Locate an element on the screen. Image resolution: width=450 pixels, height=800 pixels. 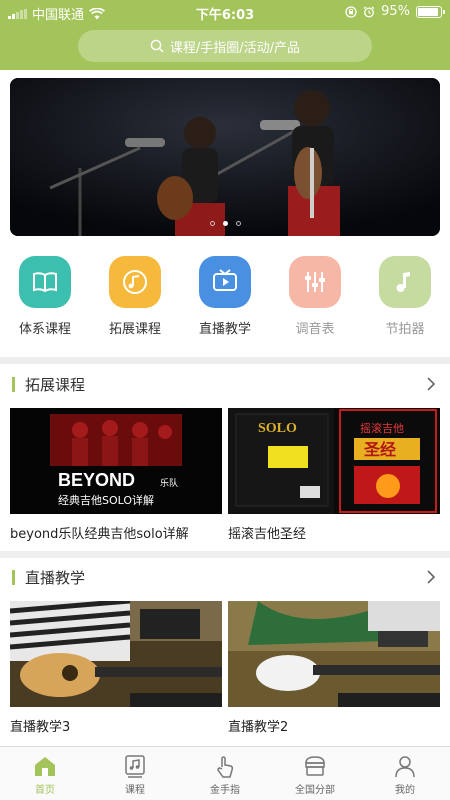
course-thumbnail: BEYOND 乐队 经典吉他SOLO详解 is located at coordinates (116, 461).